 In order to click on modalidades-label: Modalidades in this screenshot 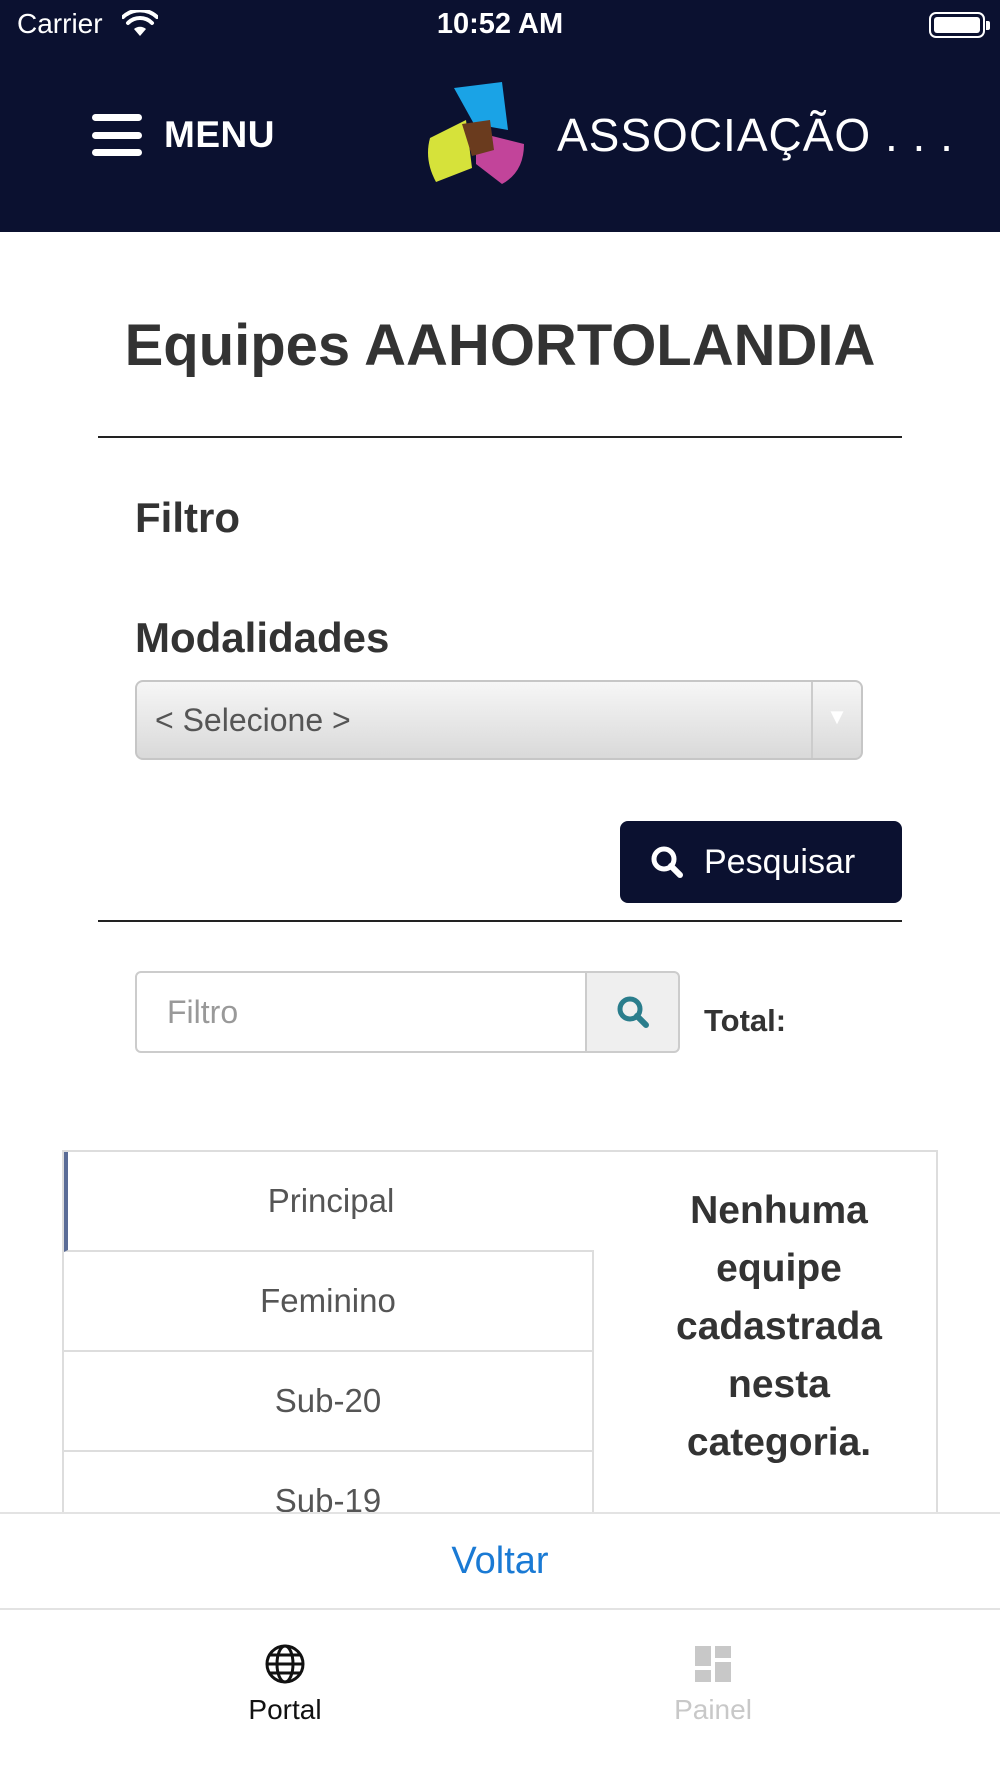, I will do `click(262, 637)`.